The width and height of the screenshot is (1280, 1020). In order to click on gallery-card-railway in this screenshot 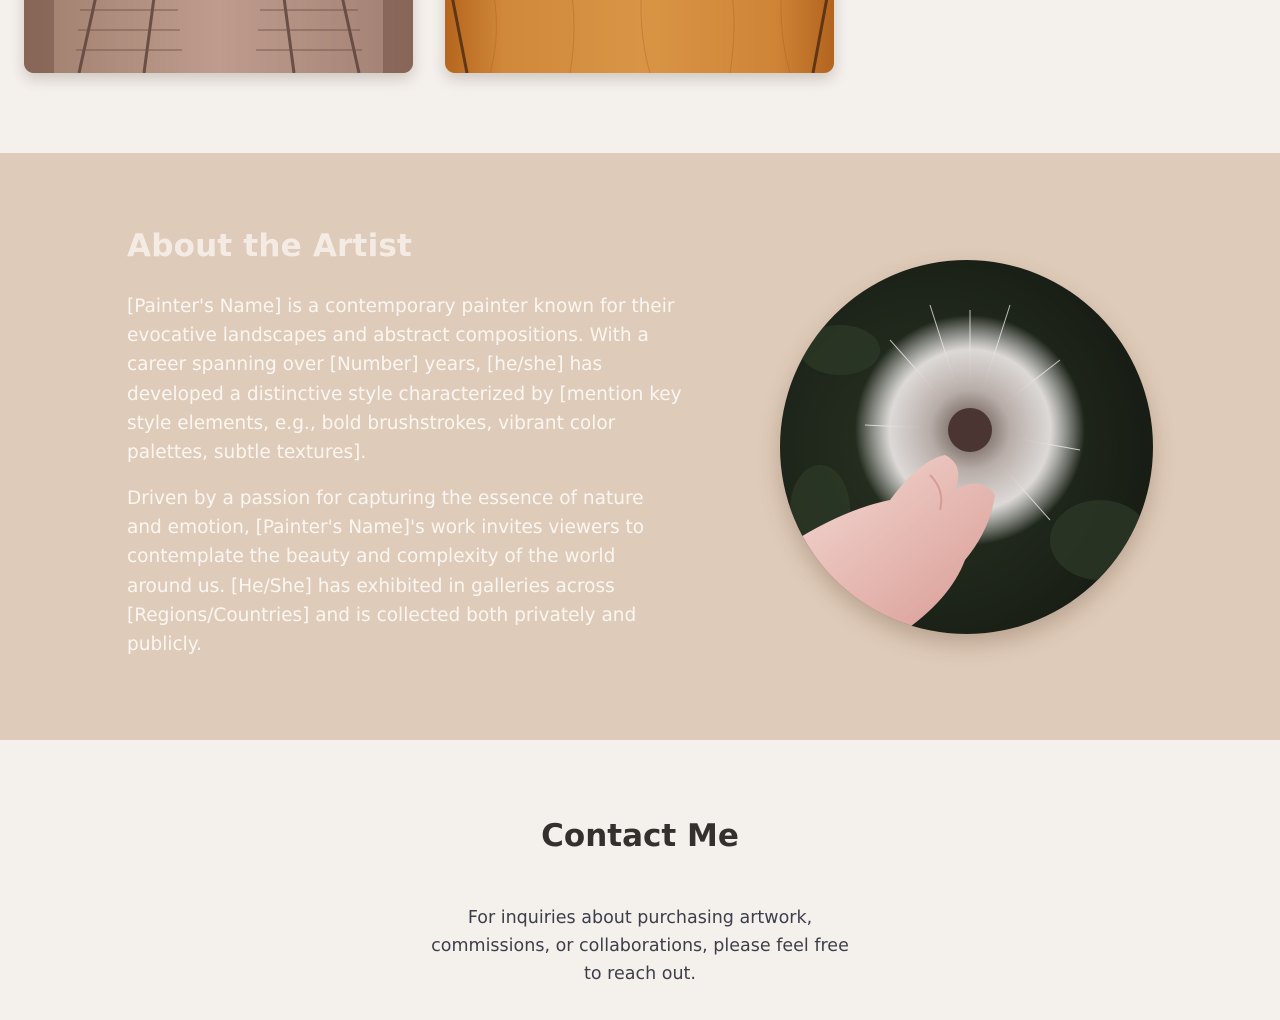, I will do `click(218, 36)`.